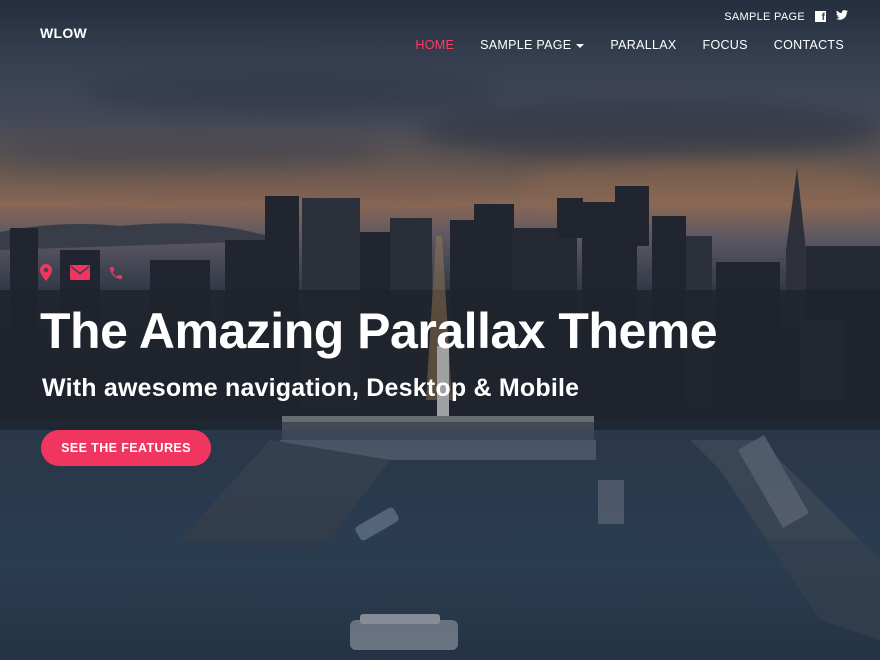  I want to click on nav-item-sample-page: SAMPLE PAGE, so click(532, 45).